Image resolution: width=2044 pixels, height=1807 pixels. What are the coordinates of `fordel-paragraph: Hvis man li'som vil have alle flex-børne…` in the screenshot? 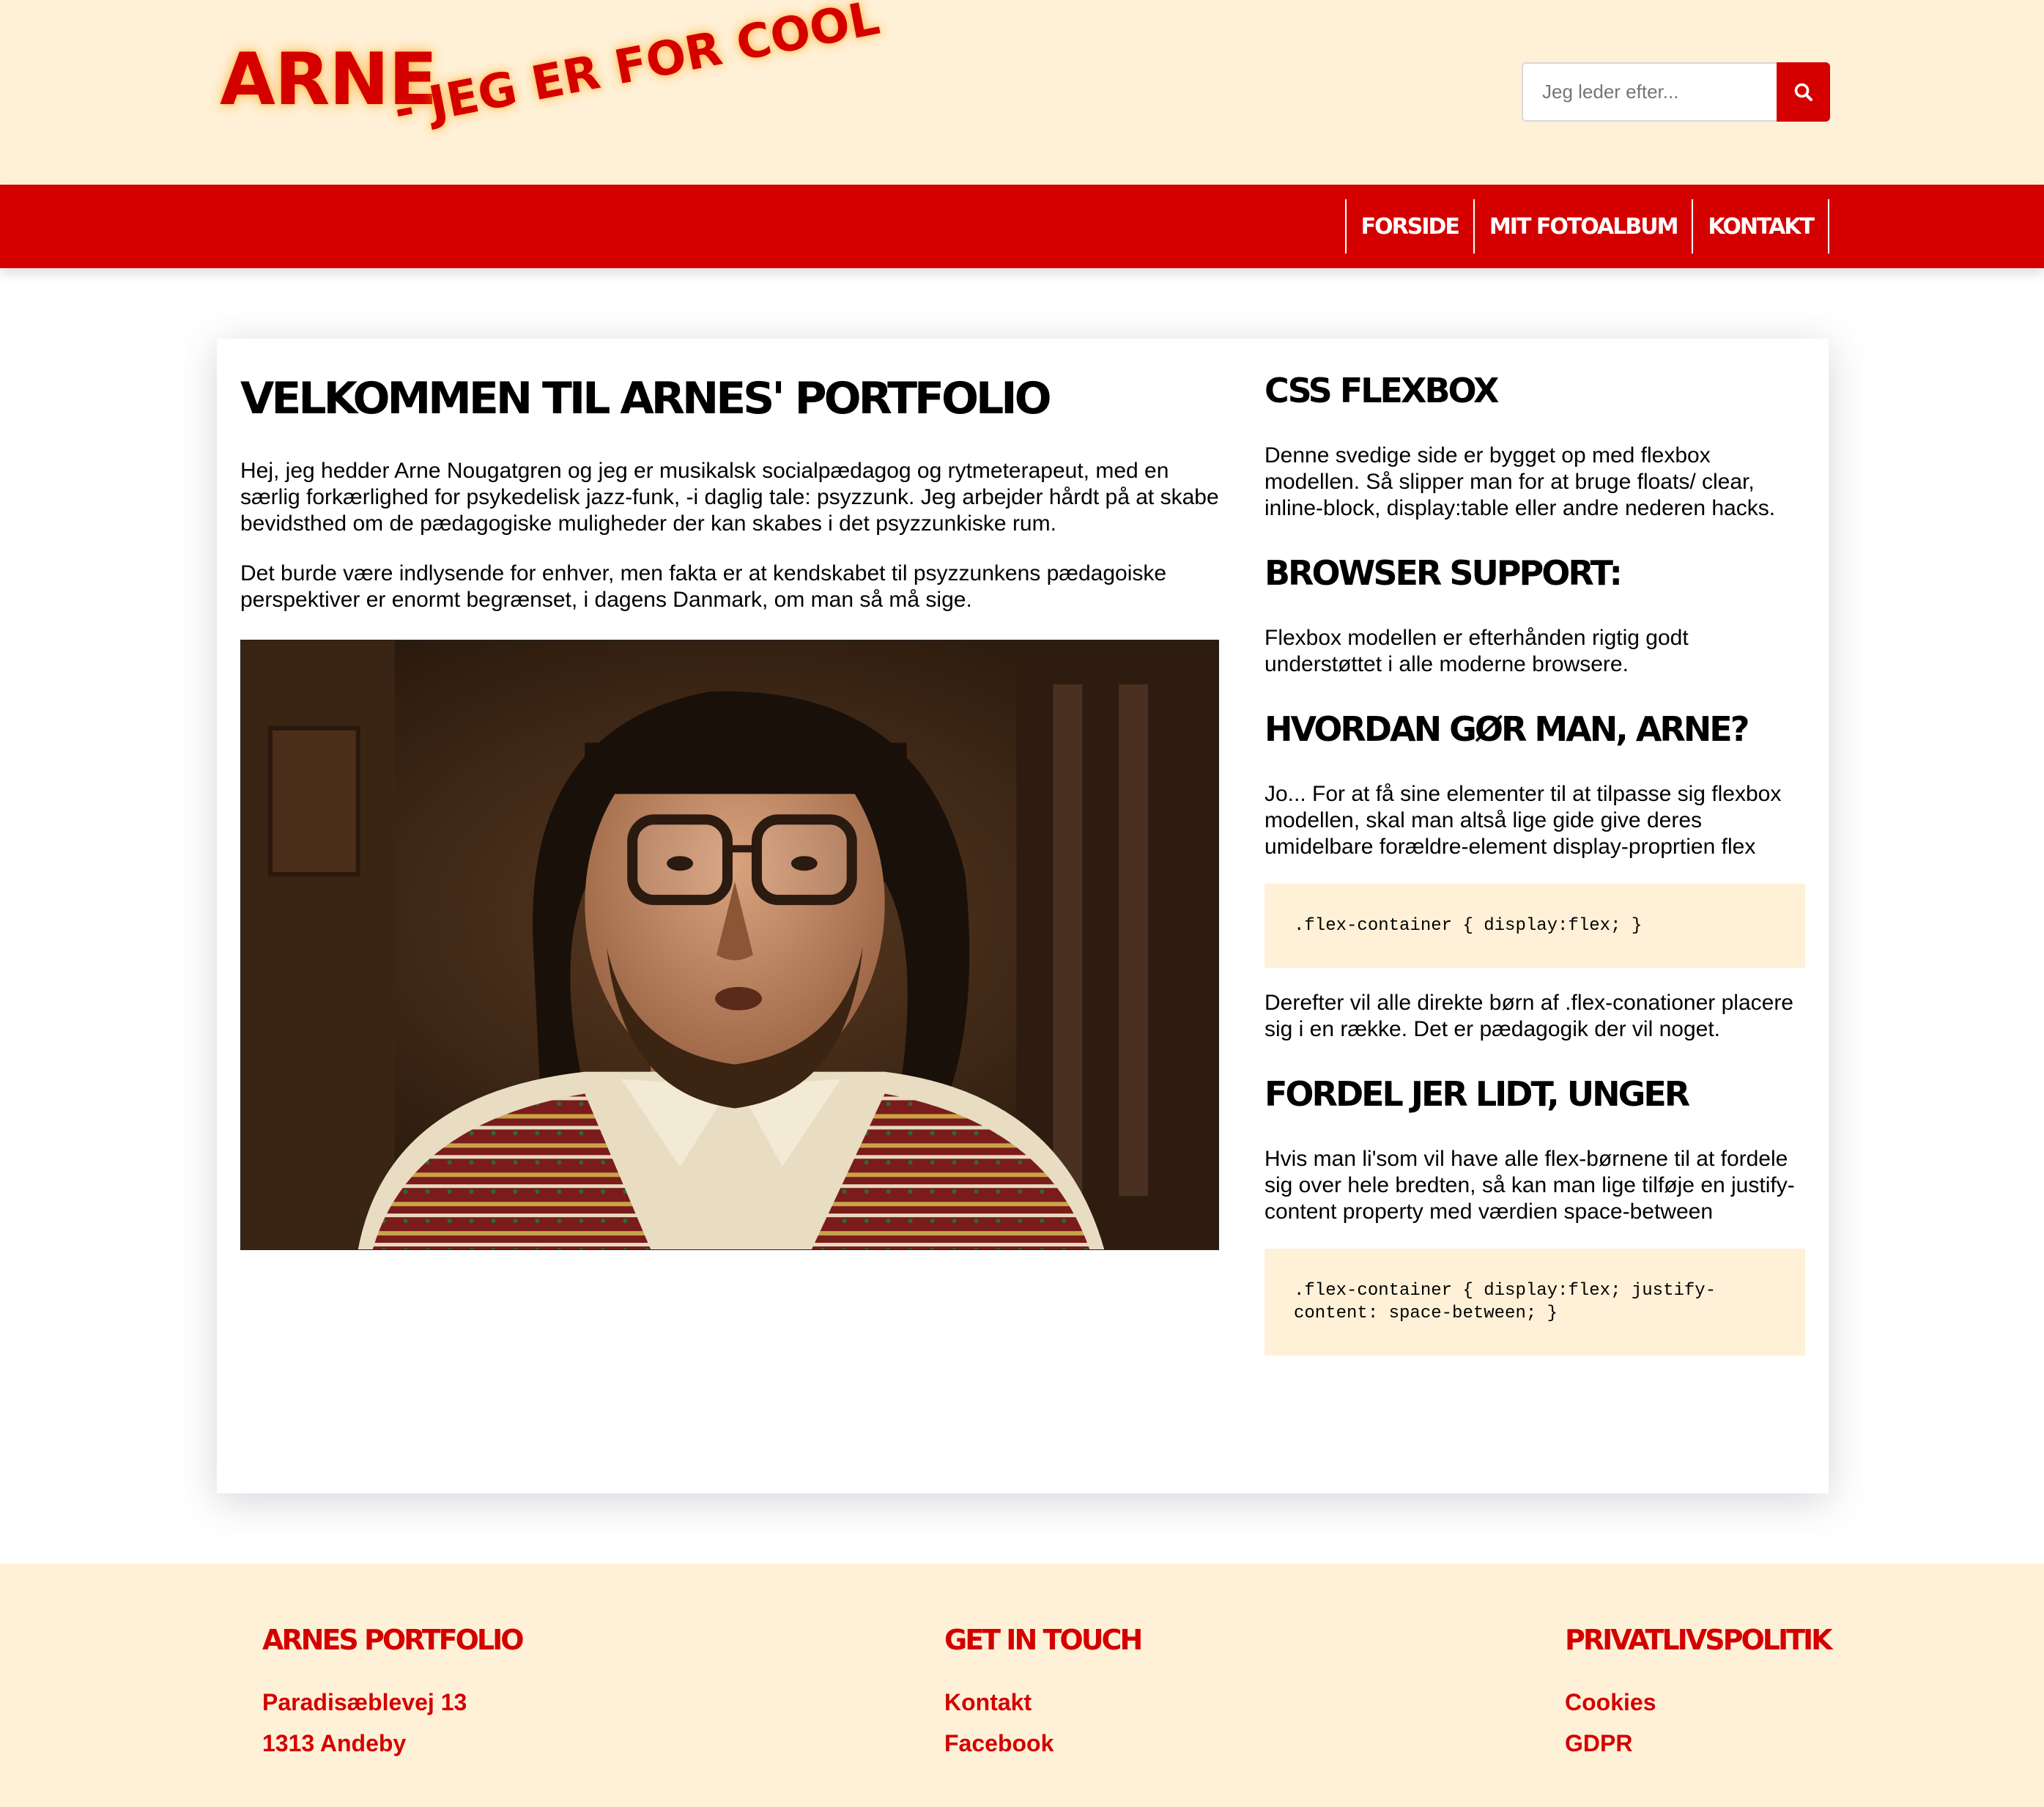 It's located at (1529, 1185).